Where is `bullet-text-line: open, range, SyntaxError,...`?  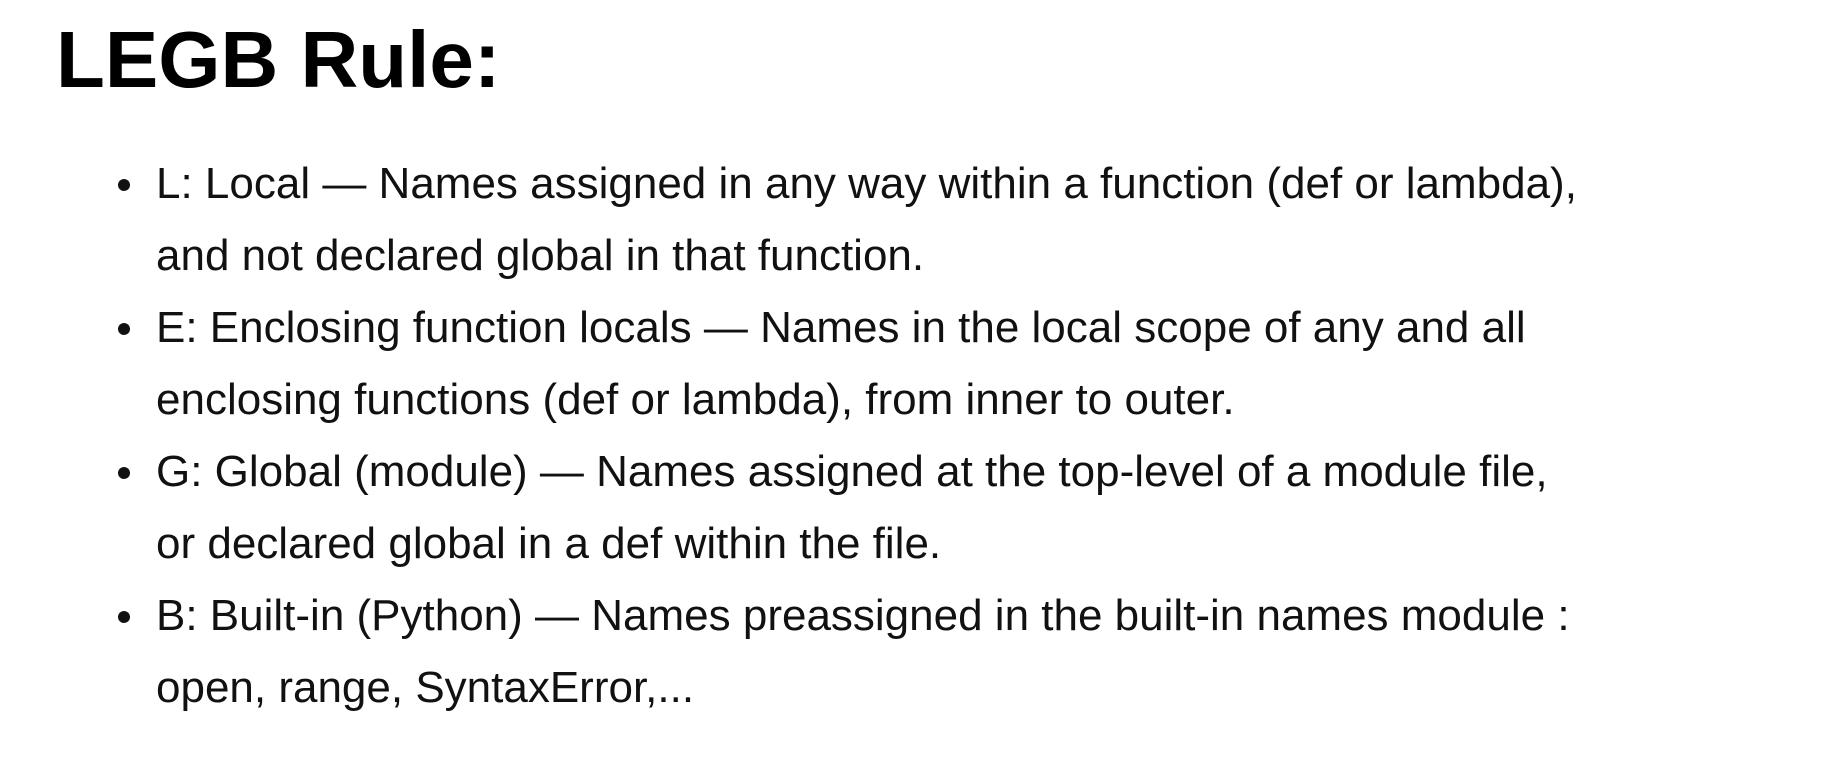 bullet-text-line: open, range, SyntaxError,... is located at coordinates (425, 687).